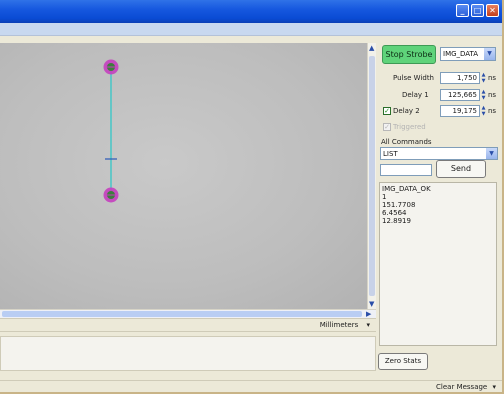  I want to click on vertical-scroll-thumb, so click(372, 176).